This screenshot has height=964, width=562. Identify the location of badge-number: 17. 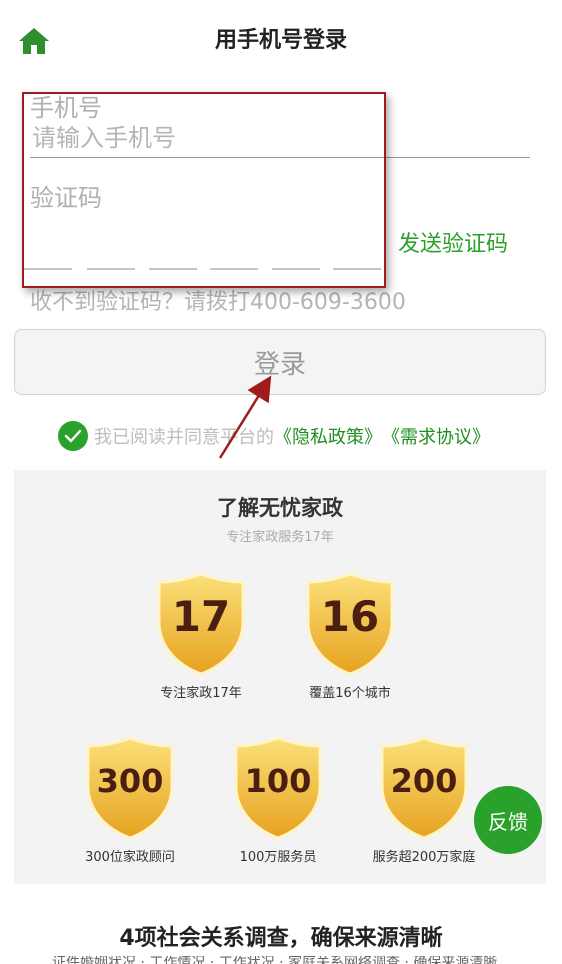
(201, 616).